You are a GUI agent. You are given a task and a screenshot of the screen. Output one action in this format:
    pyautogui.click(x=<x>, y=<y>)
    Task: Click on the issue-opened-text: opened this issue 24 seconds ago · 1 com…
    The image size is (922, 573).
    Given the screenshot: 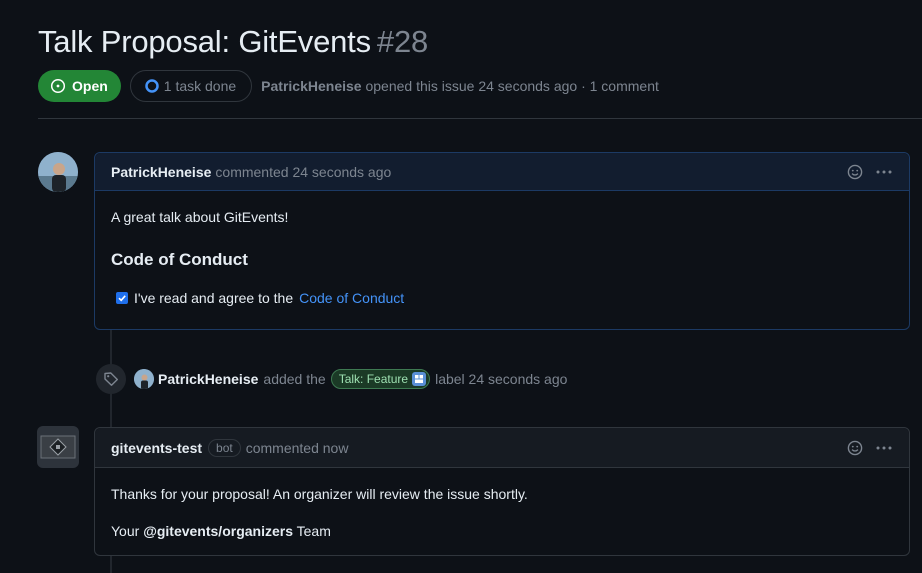 What is the action you would take?
    pyautogui.click(x=512, y=86)
    